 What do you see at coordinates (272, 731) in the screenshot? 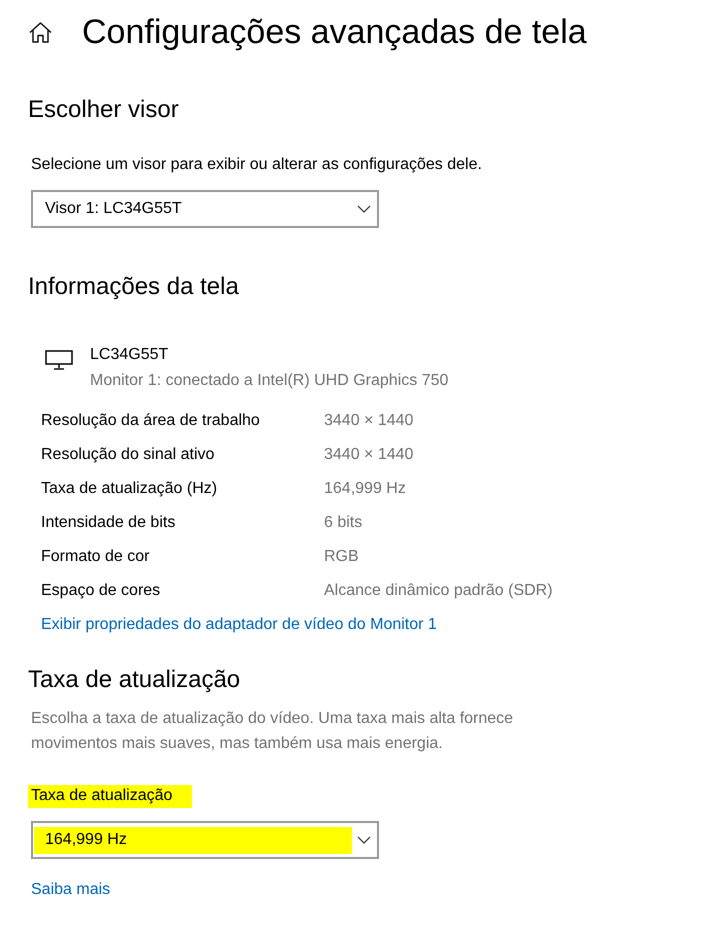
I see `section-description: Escolha a taxa de atualização do vídeo. Uma taxa mais alta fornece movimentos mais suaves, mas também usa mais energia.` at bounding box center [272, 731].